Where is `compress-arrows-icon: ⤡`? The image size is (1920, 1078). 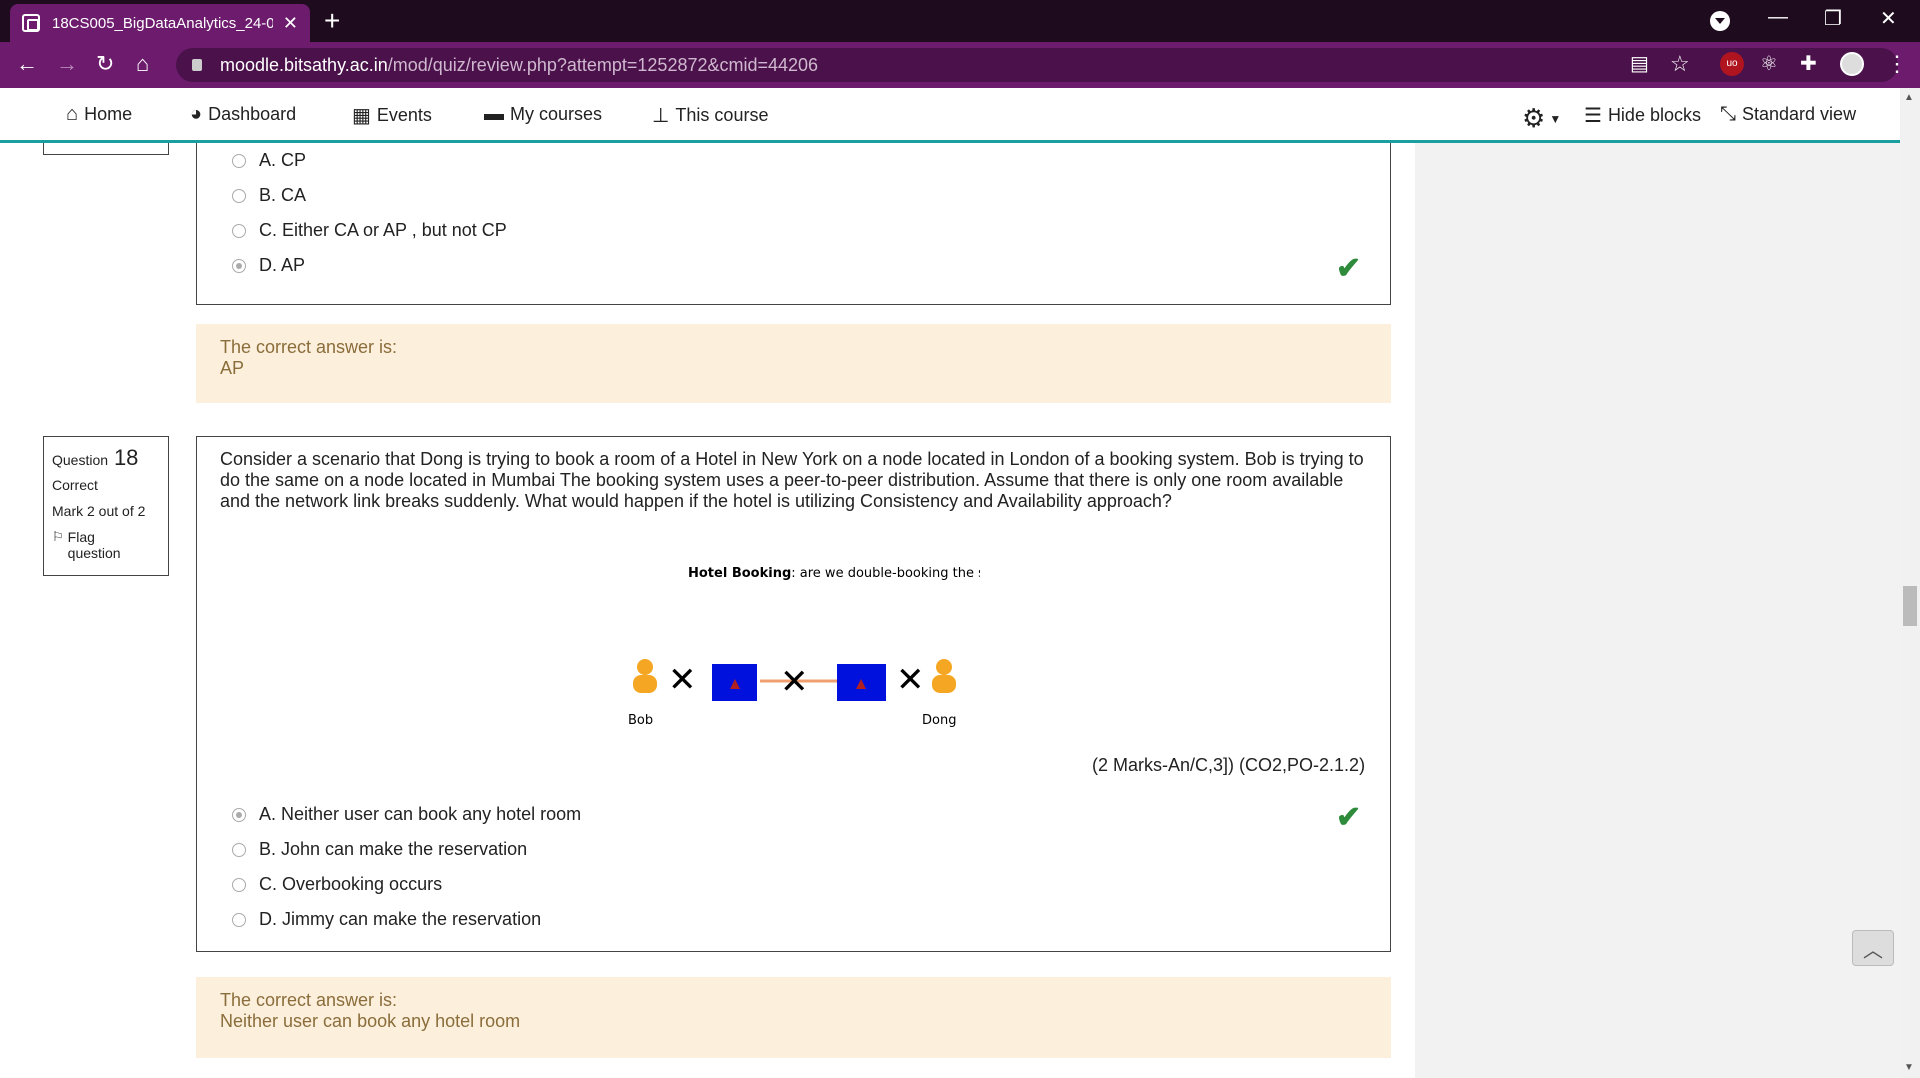 compress-arrows-icon: ⤡ is located at coordinates (1728, 114).